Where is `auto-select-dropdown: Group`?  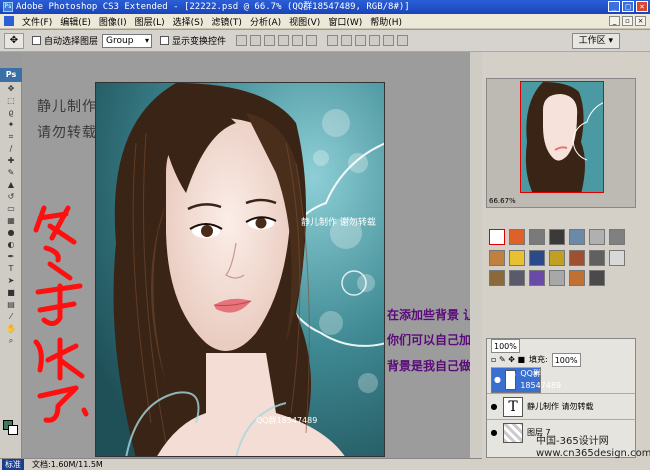 auto-select-dropdown: Group is located at coordinates (127, 40).